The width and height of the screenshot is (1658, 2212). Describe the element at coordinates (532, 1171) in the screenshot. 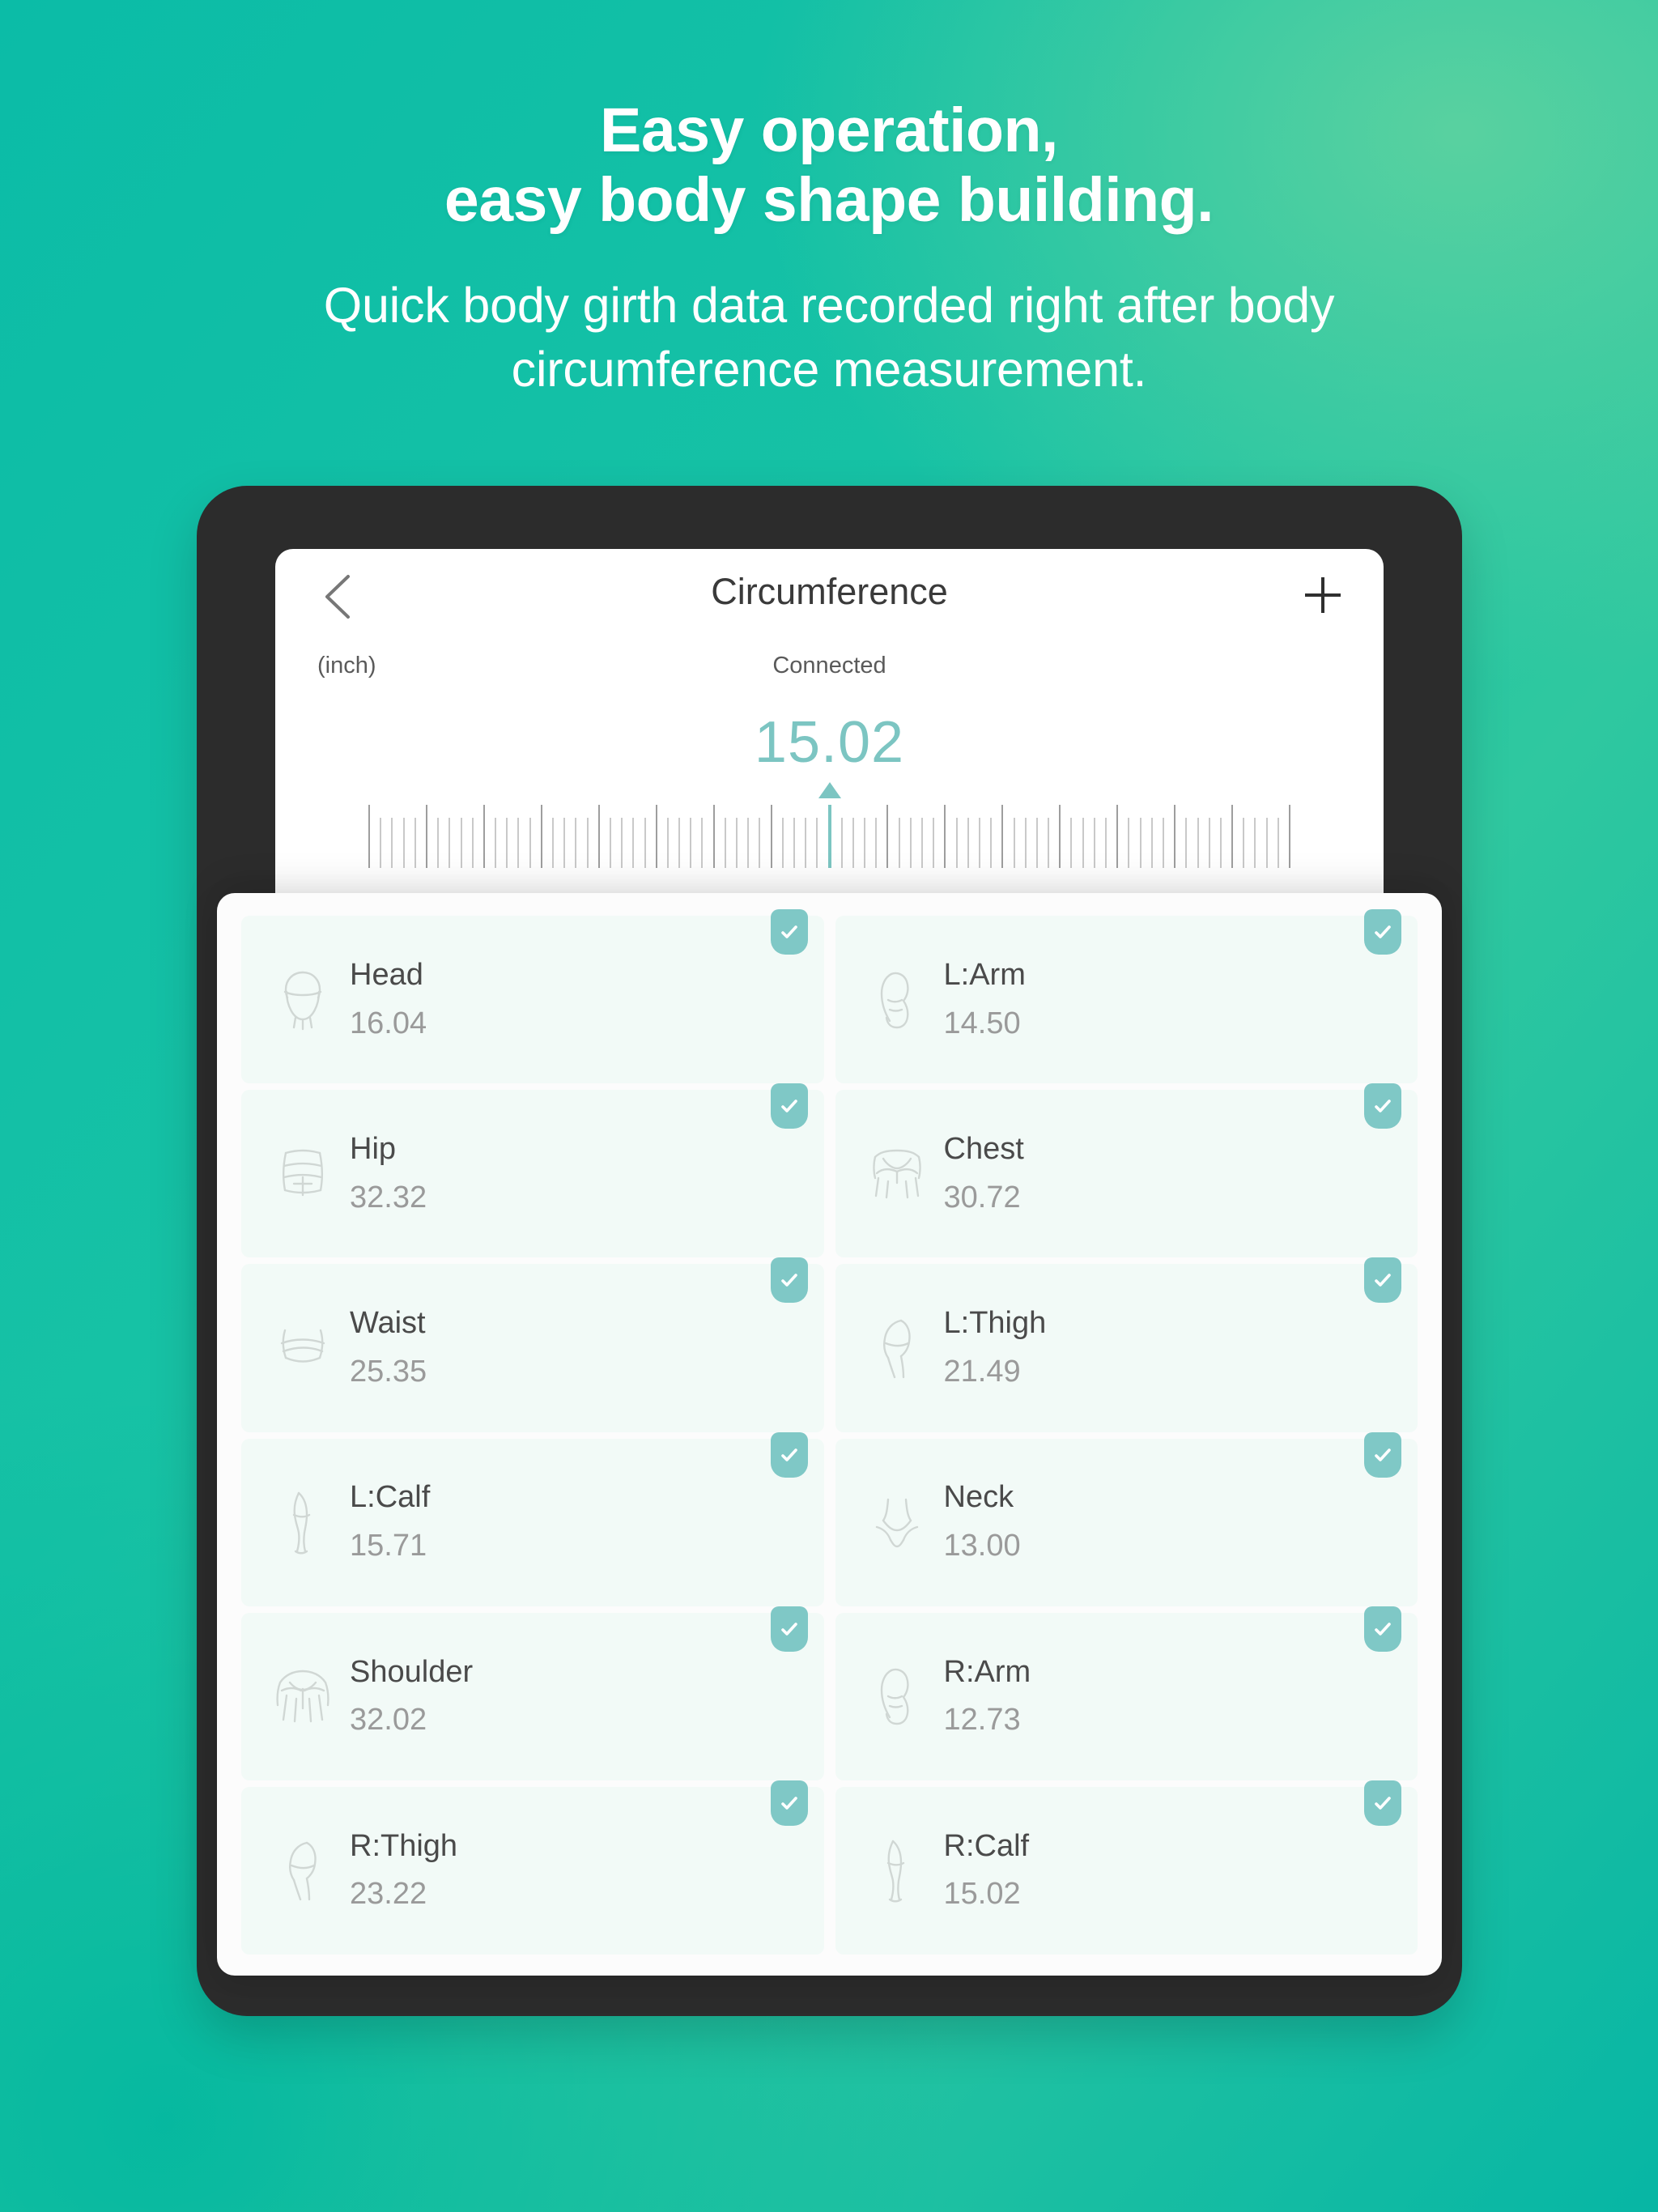

I see `measurement-card: Hip 32.32` at that location.